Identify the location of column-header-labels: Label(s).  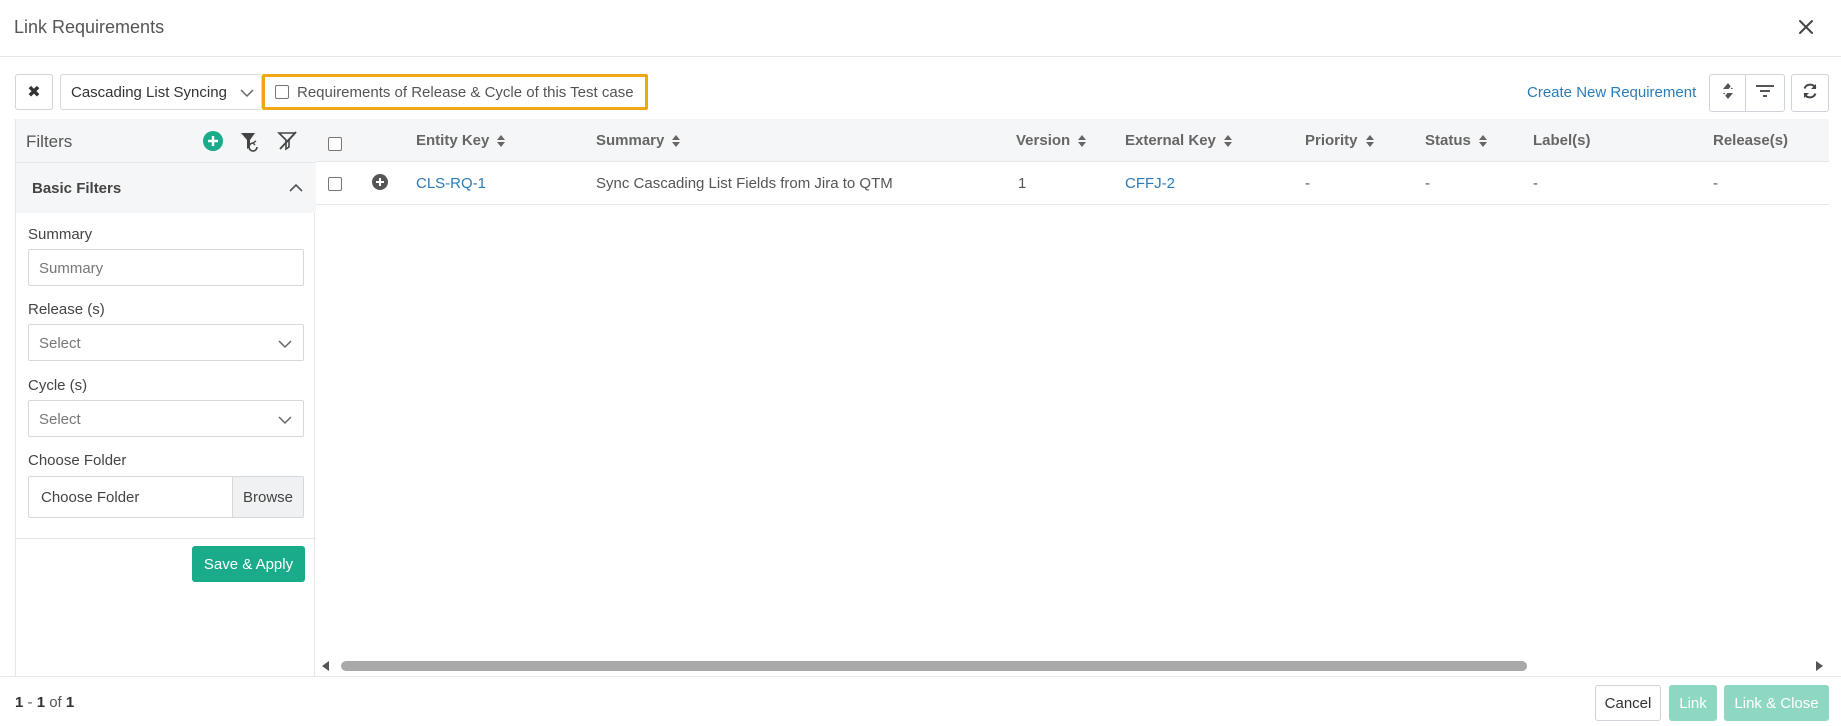
(1562, 140).